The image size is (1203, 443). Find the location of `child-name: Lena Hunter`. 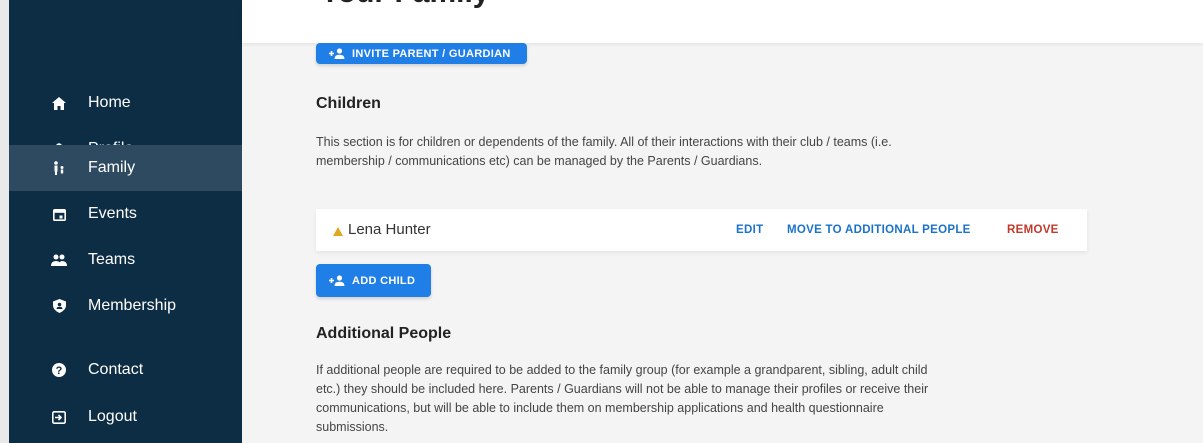

child-name: Lena Hunter is located at coordinates (389, 229).